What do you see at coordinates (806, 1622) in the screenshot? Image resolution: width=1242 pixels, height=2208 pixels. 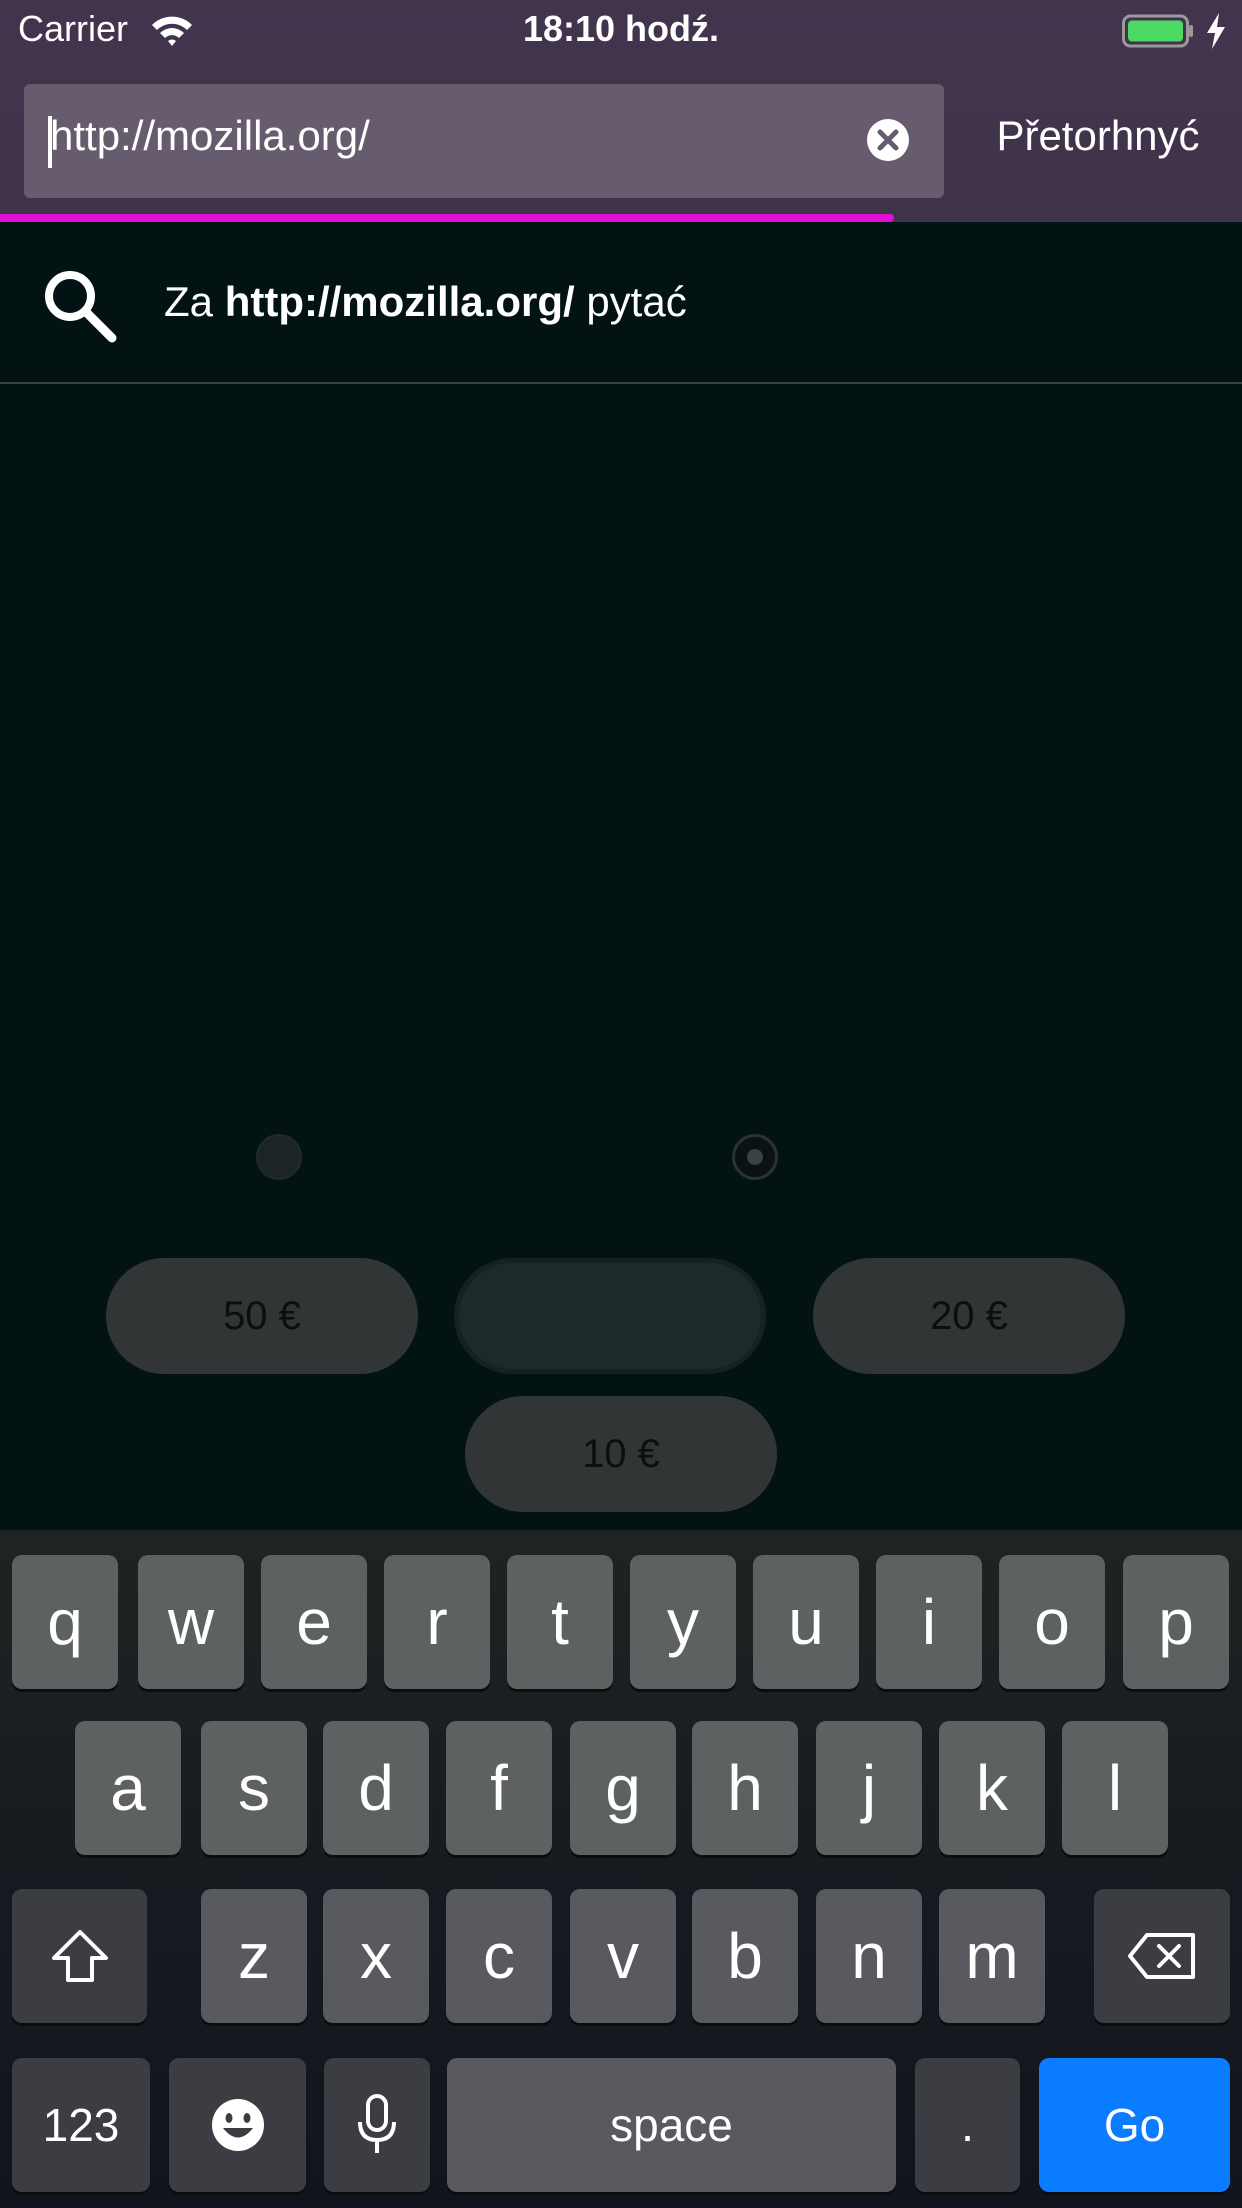 I see `key-u: u` at bounding box center [806, 1622].